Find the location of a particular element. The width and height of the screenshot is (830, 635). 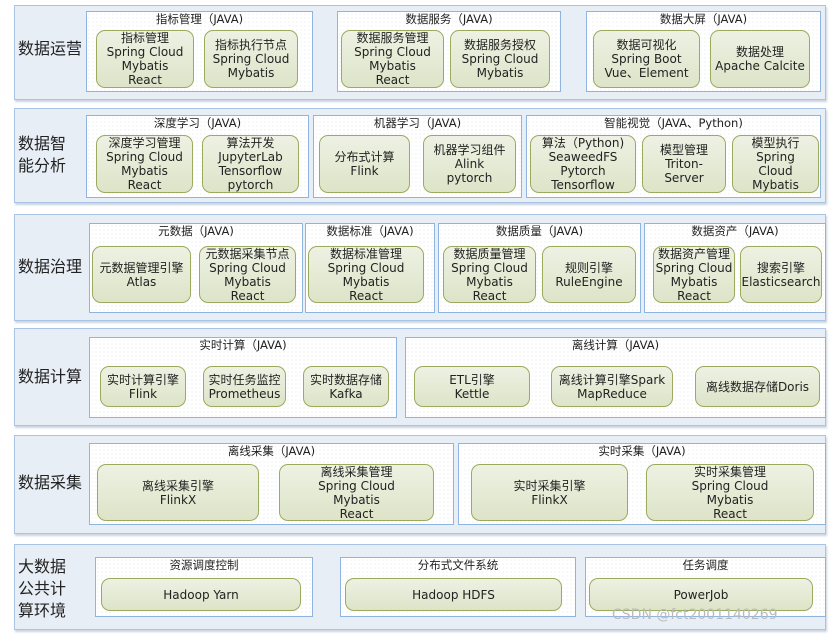

module-group-title: 机器学习（JAVA) is located at coordinates (417, 123).